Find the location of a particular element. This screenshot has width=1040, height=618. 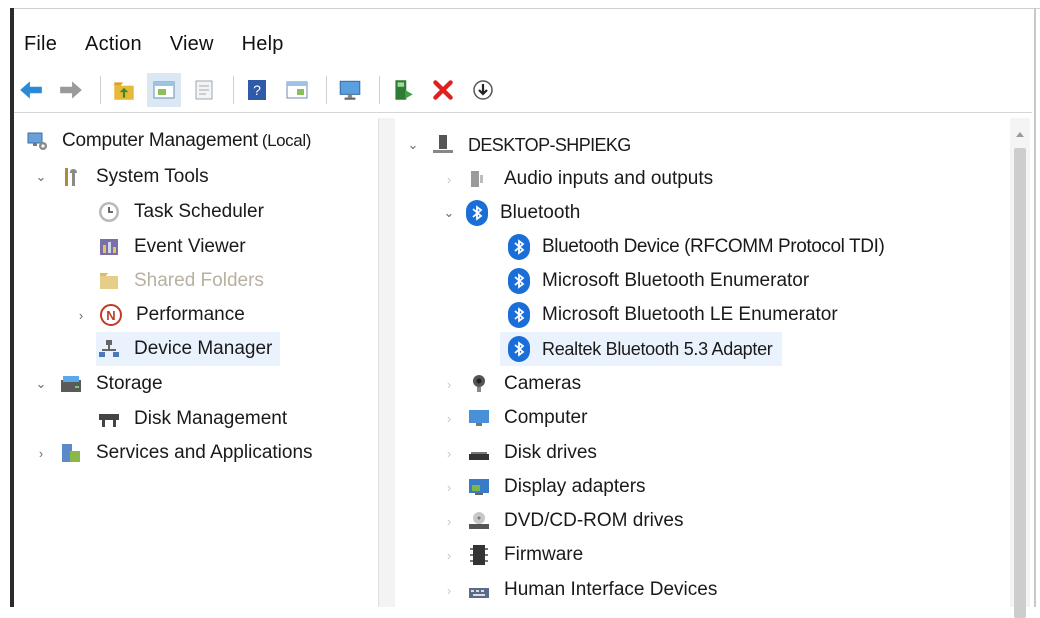

device-category-disk-drives: › Disk drives is located at coordinates (519, 453).